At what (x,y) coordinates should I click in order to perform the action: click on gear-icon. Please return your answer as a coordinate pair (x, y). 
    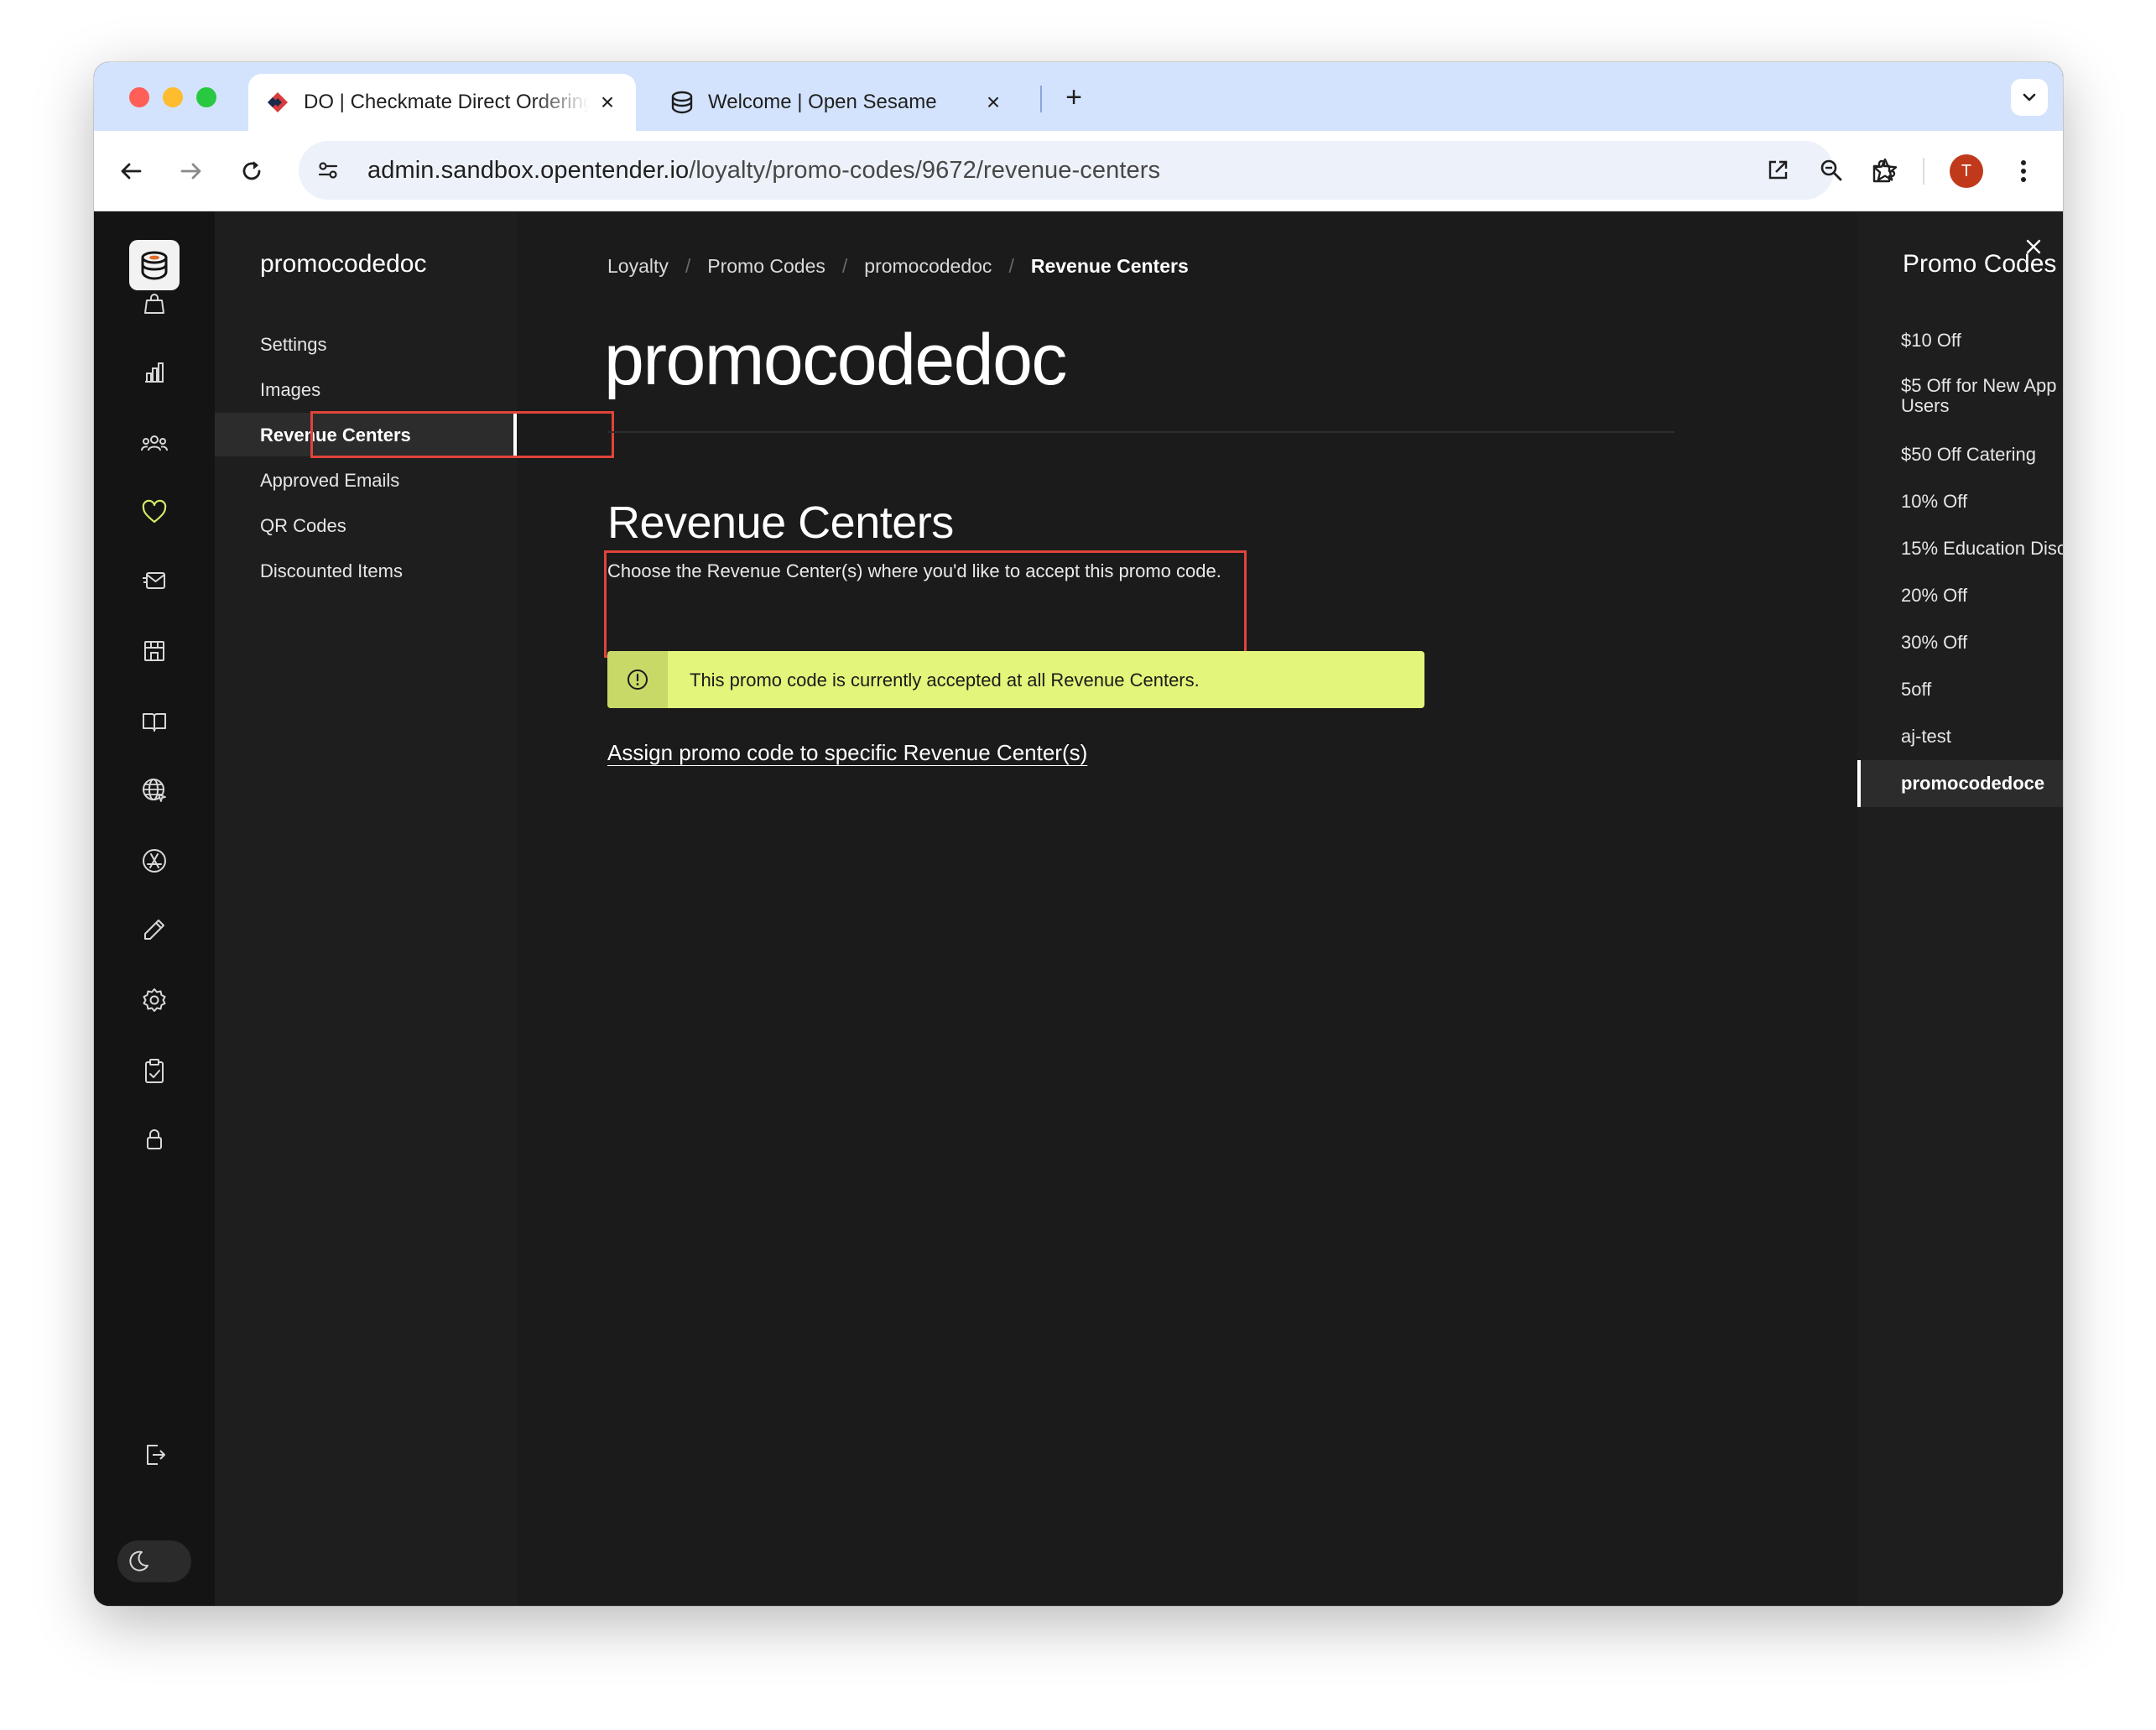
    Looking at the image, I should click on (154, 1000).